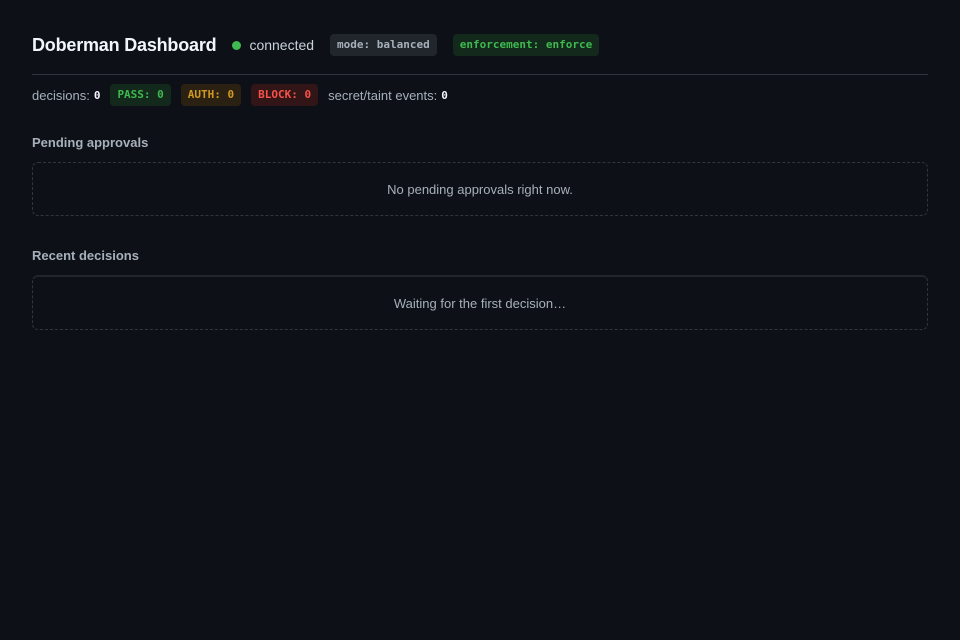 The width and height of the screenshot is (960, 640). I want to click on decisions-label: decisions:, so click(61, 95).